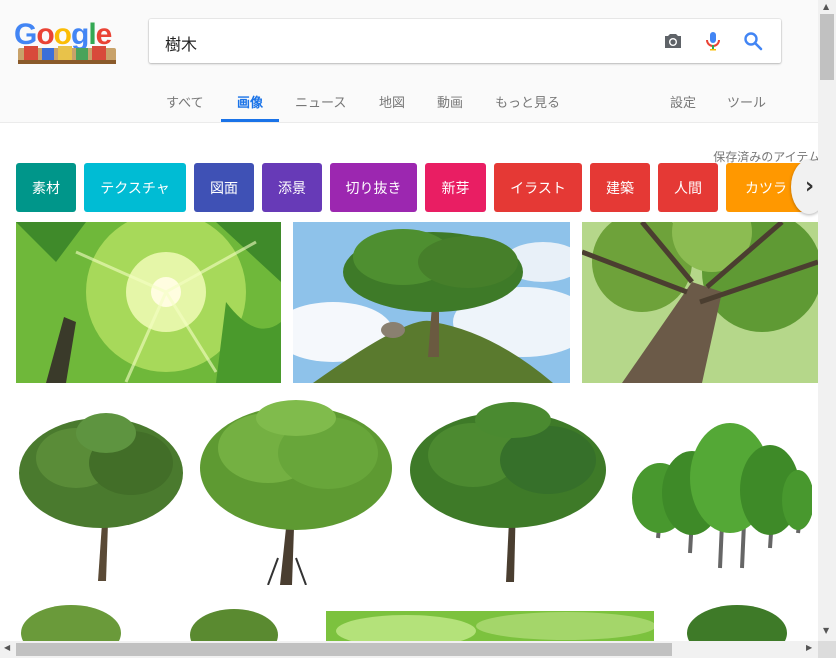  Describe the element at coordinates (181, 43) in the screenshot. I see `search-input: 樹木` at that location.